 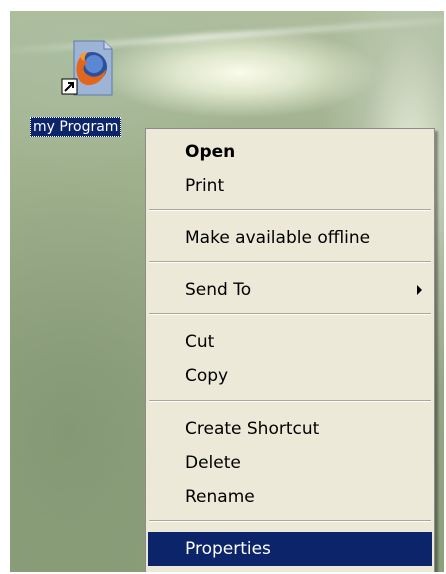 I want to click on chevron-right-icon, so click(x=419, y=290).